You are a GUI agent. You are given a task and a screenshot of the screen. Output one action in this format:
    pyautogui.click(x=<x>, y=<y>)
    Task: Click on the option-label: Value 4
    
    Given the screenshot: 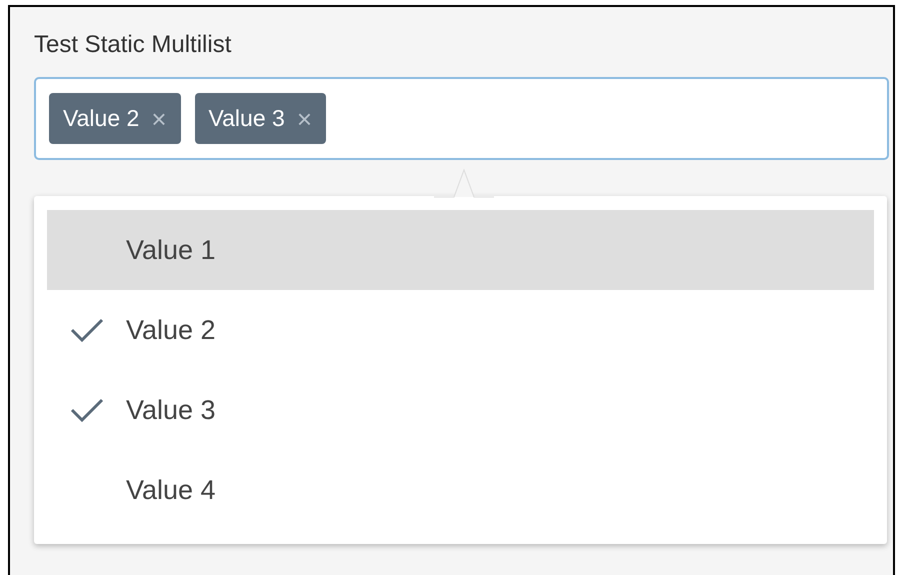 What is the action you would take?
    pyautogui.click(x=171, y=490)
    